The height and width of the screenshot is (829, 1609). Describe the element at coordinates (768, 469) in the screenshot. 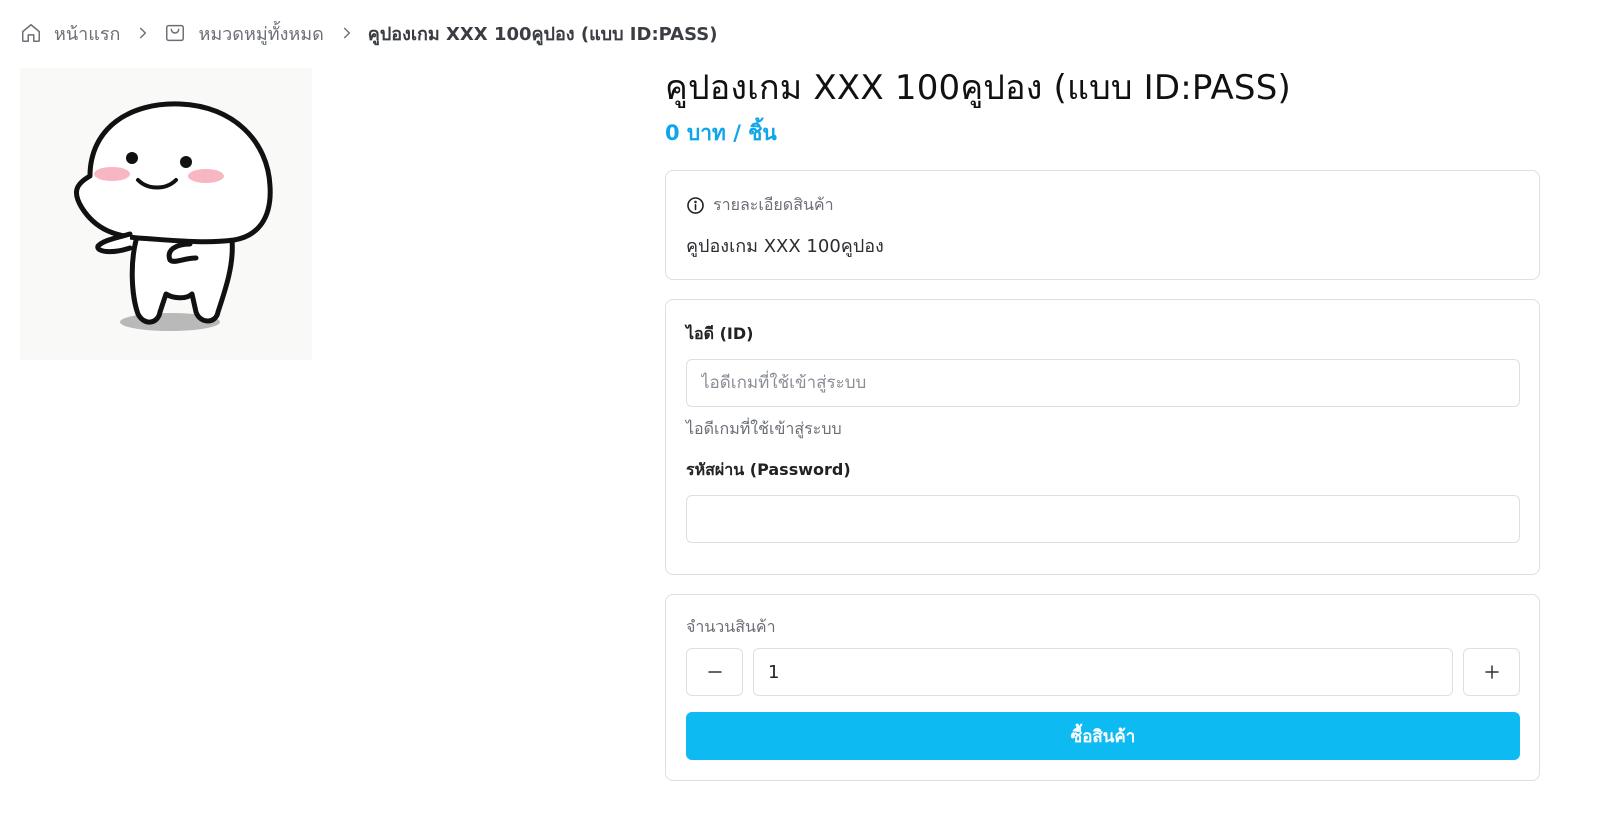

I see `password-label: รหัสผ่าน (Password)` at that location.